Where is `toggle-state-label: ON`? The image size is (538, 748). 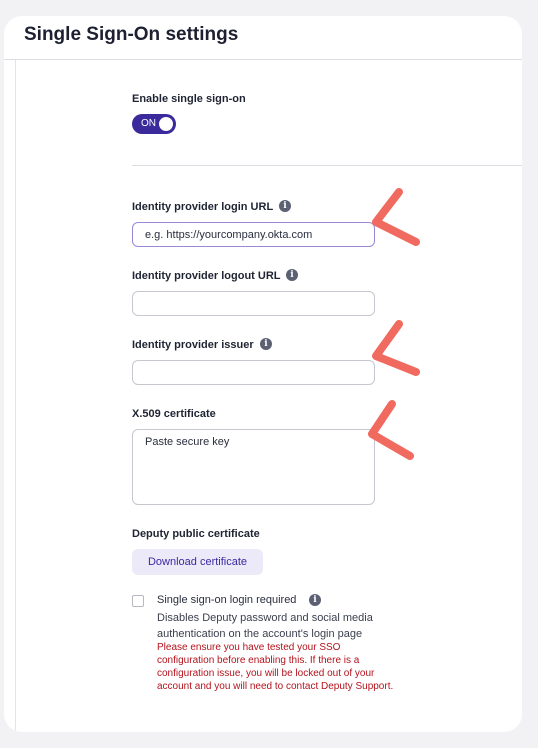 toggle-state-label: ON is located at coordinates (148, 123).